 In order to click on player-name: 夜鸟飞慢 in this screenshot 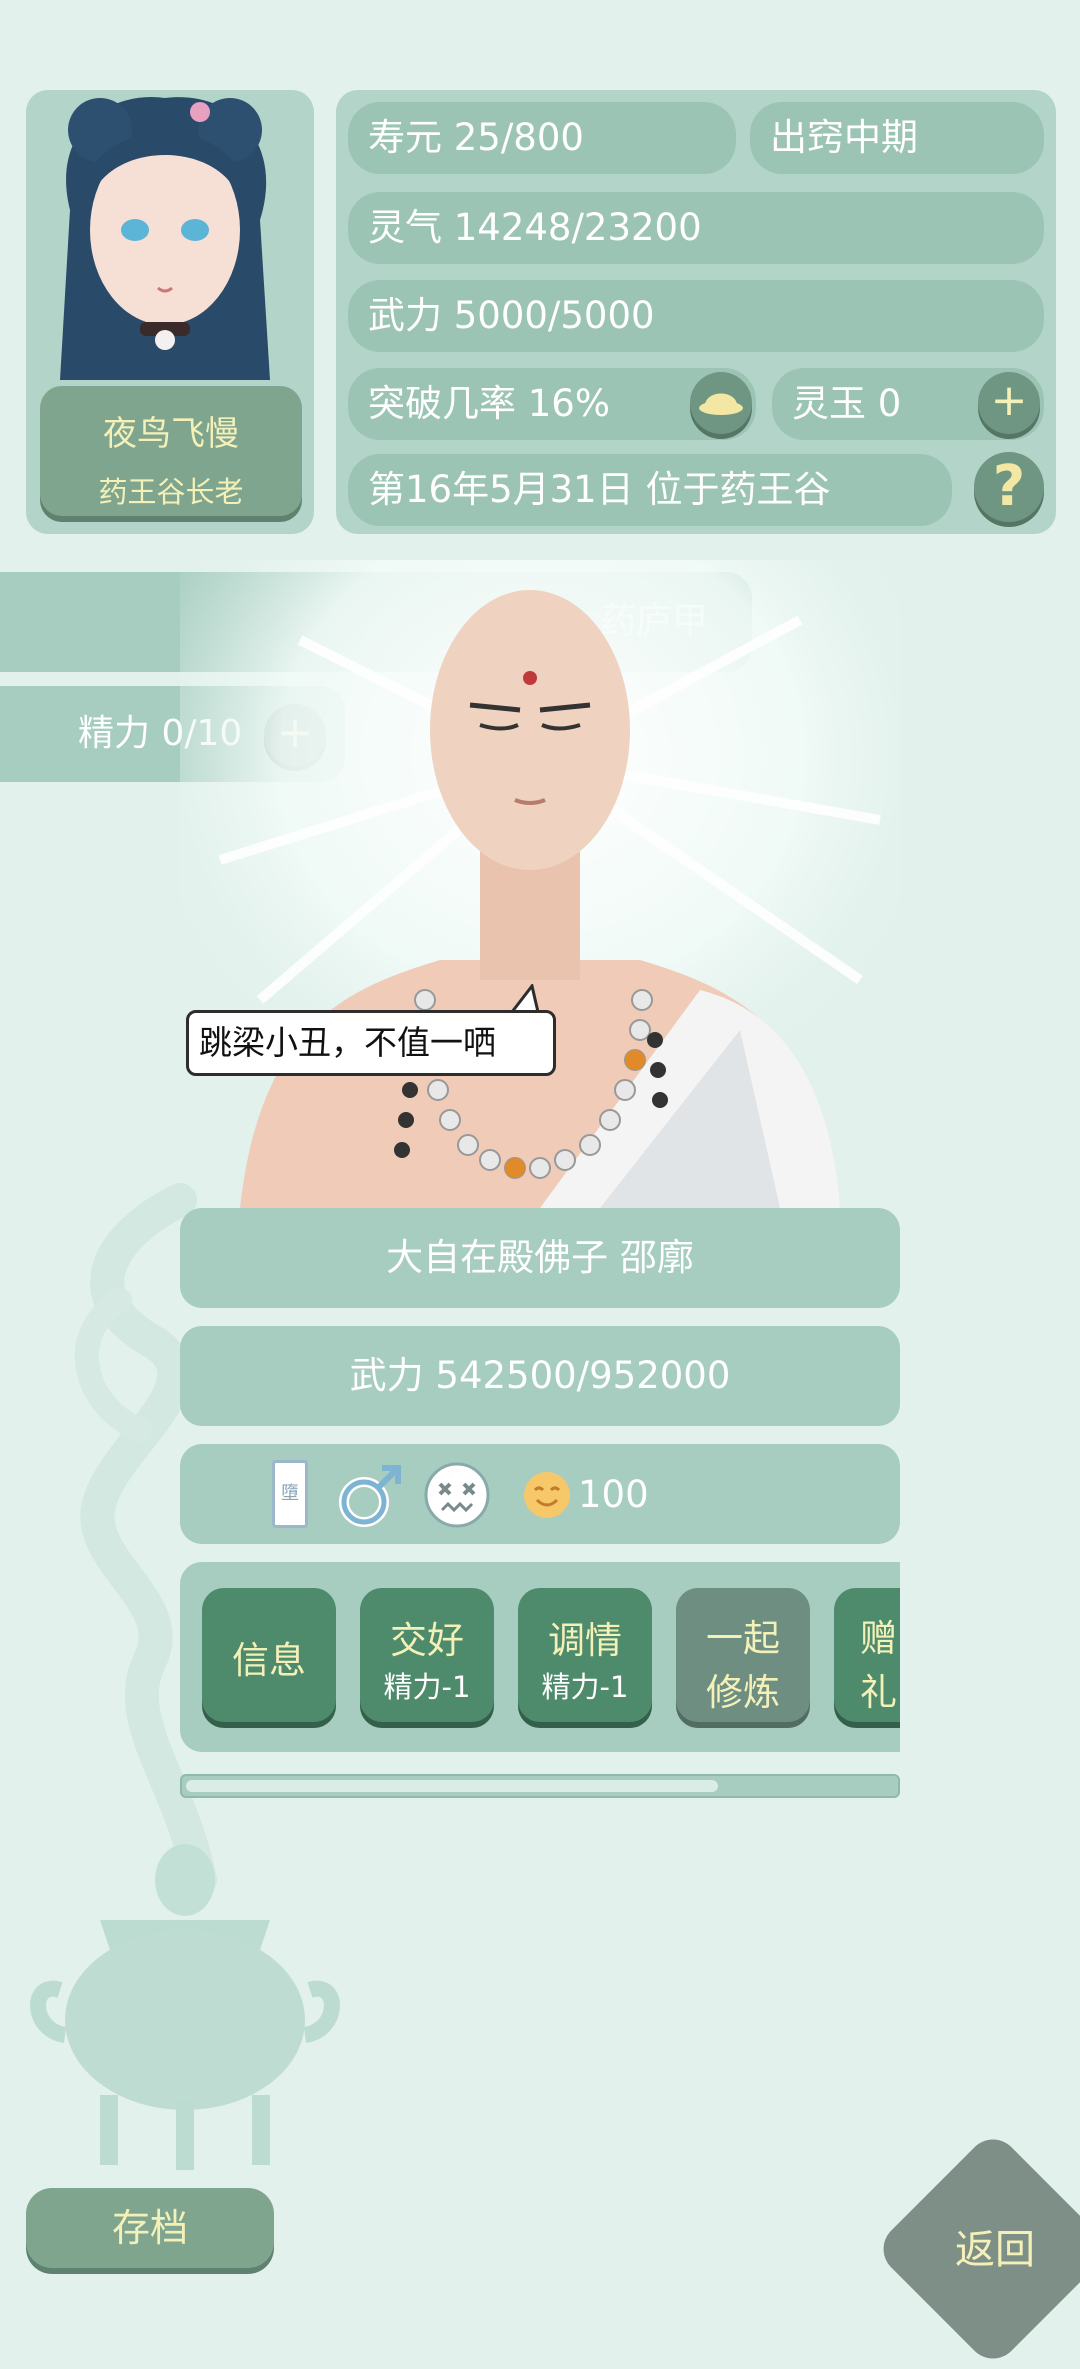, I will do `click(171, 434)`.